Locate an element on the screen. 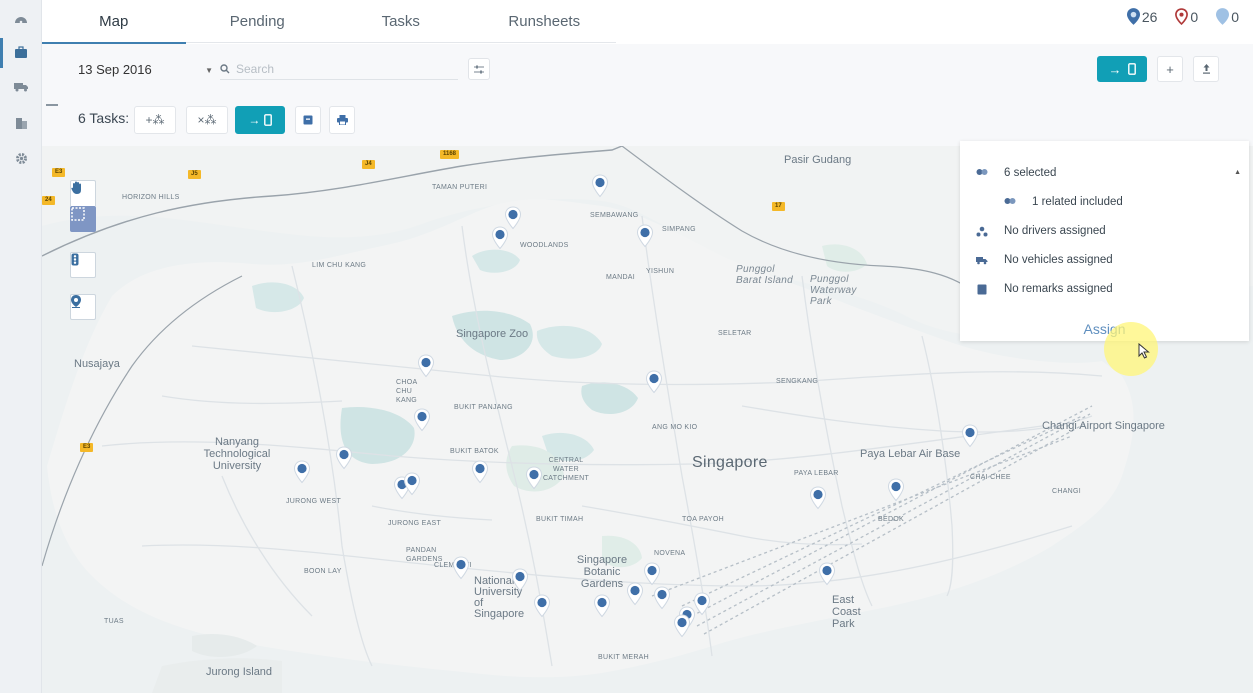 The height and width of the screenshot is (693, 1253). archive-button is located at coordinates (308, 120).